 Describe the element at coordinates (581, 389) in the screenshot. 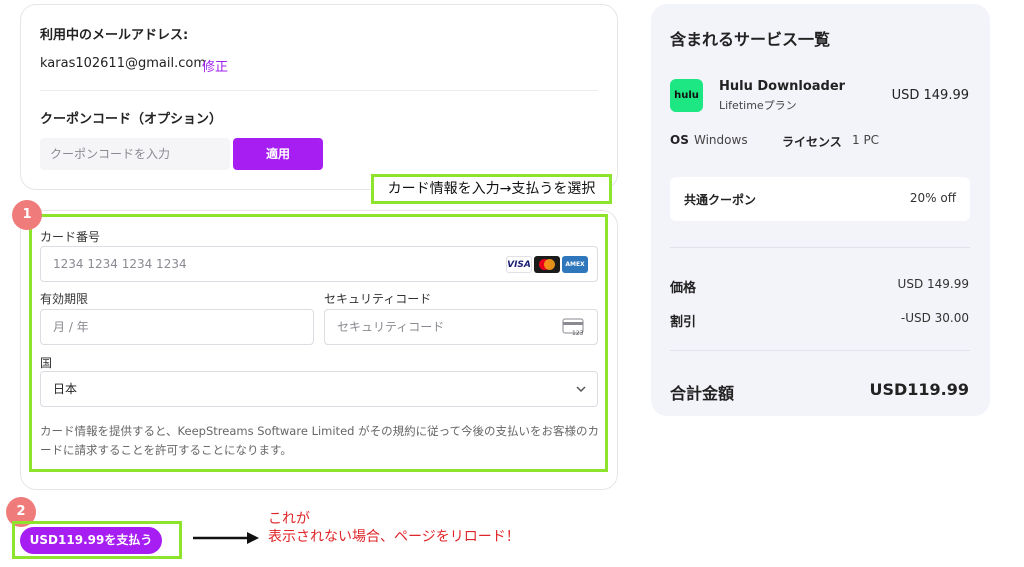

I see `chevron-down-icon` at that location.